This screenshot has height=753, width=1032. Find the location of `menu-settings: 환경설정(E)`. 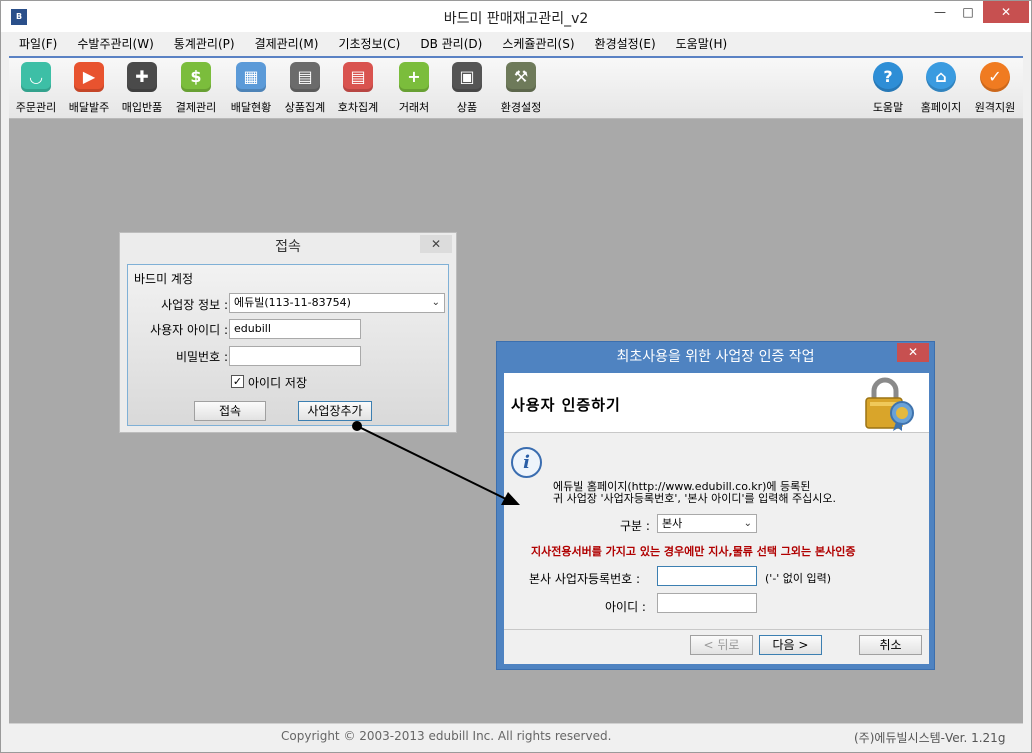

menu-settings: 환경설정(E) is located at coordinates (625, 44).